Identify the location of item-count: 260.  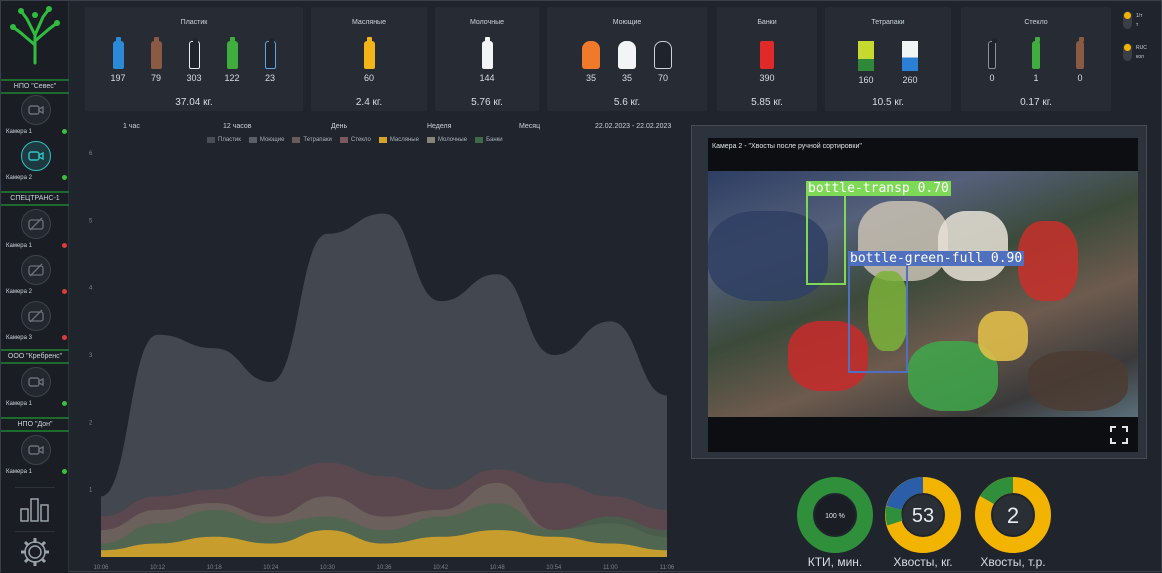
(910, 80).